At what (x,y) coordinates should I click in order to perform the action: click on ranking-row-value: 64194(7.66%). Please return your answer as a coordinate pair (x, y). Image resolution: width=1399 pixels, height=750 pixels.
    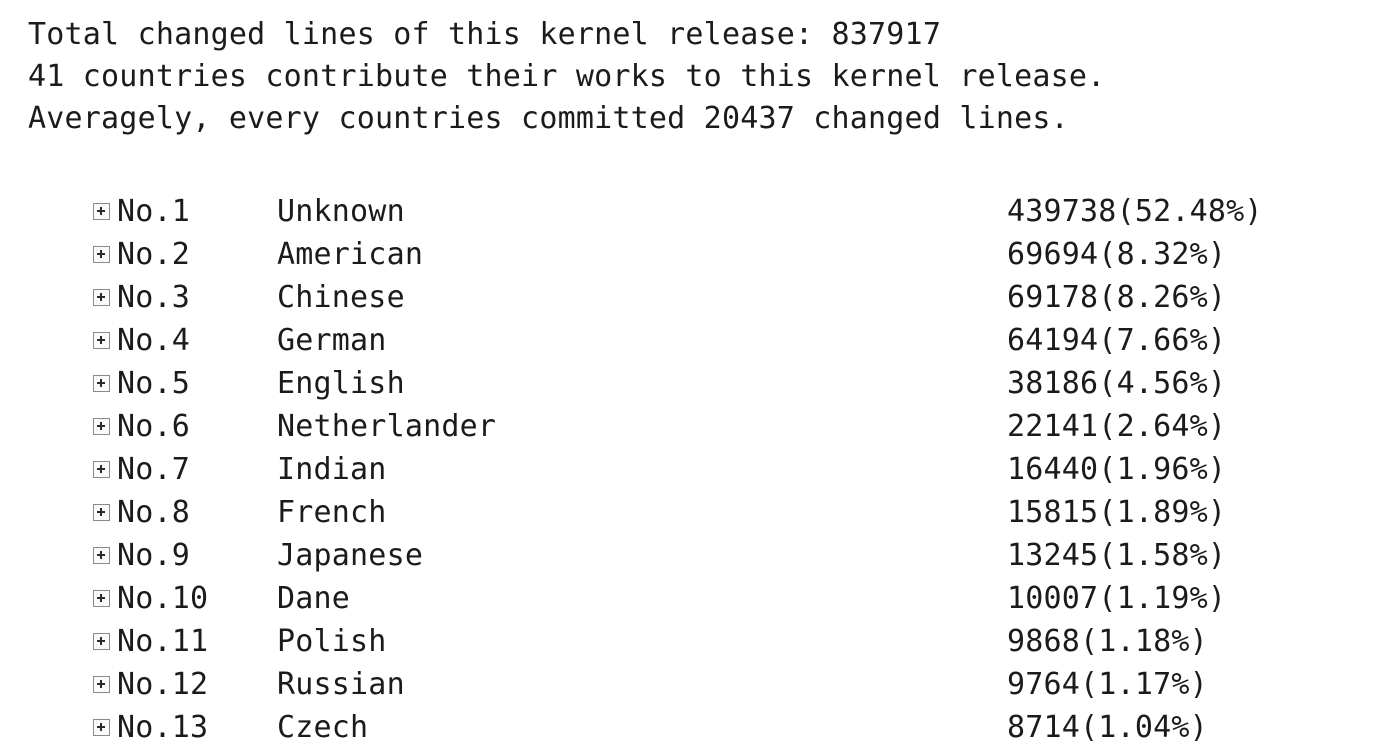
    Looking at the image, I should click on (1117, 340).